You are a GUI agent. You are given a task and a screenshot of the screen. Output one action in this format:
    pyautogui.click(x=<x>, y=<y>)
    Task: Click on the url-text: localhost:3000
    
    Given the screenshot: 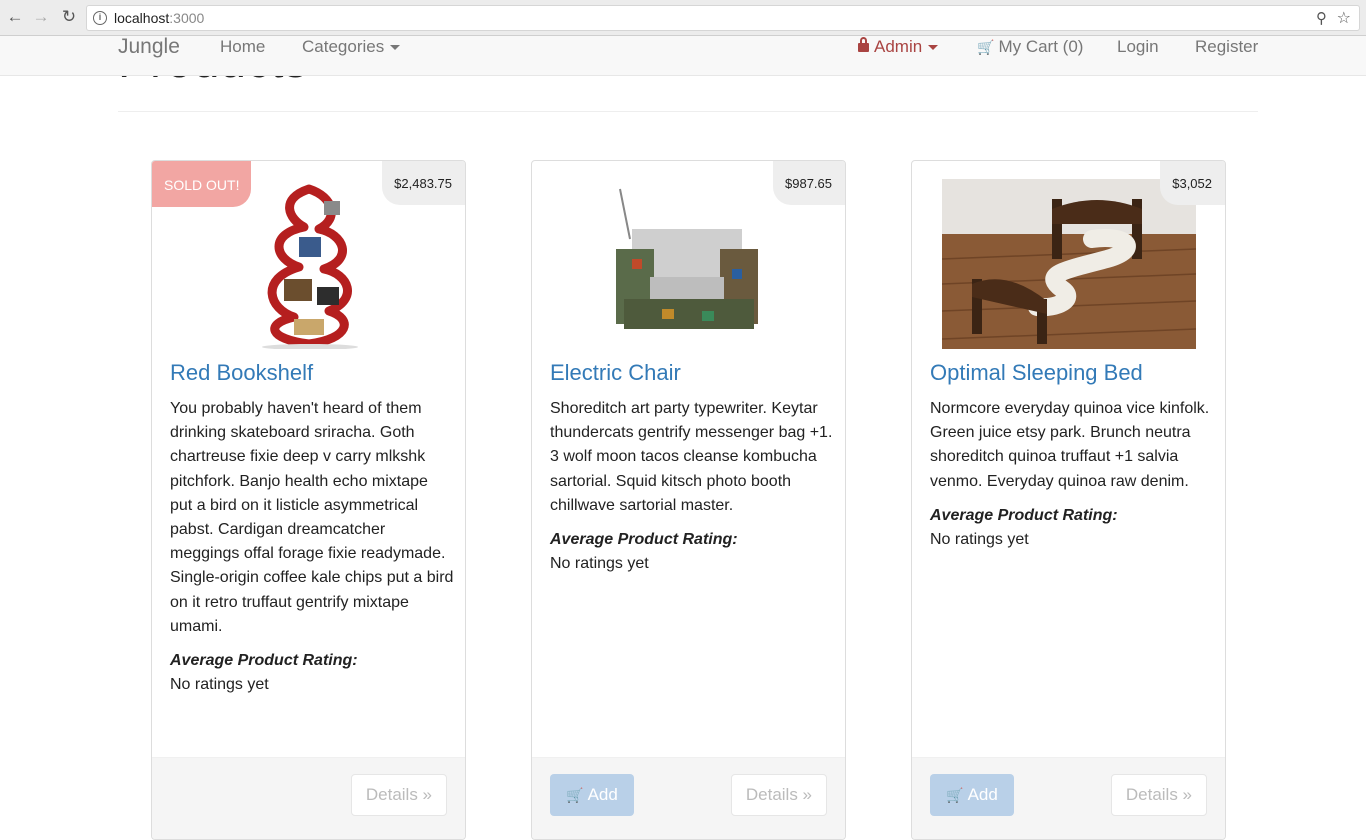 What is the action you would take?
    pyautogui.click(x=159, y=18)
    